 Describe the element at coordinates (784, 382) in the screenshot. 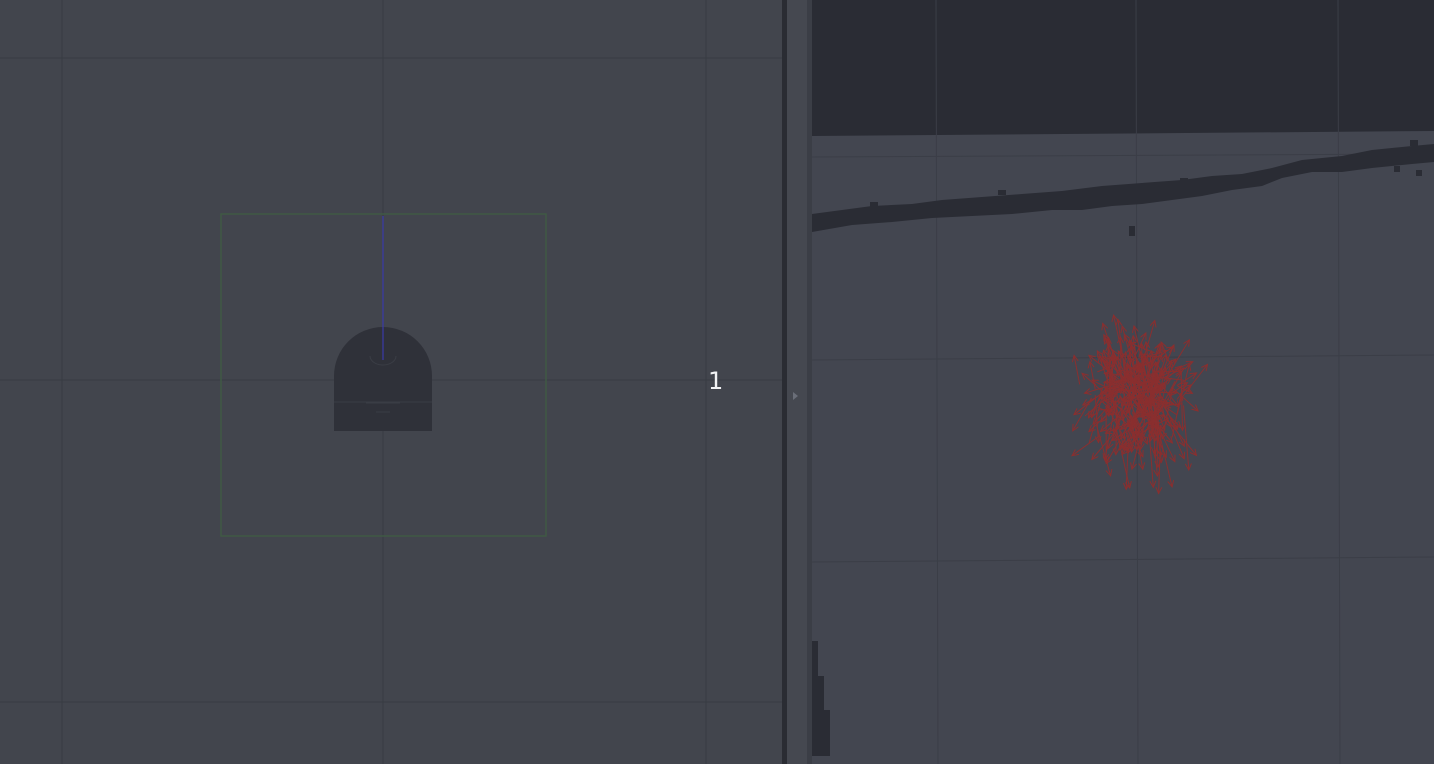

I see `splitter-border` at that location.